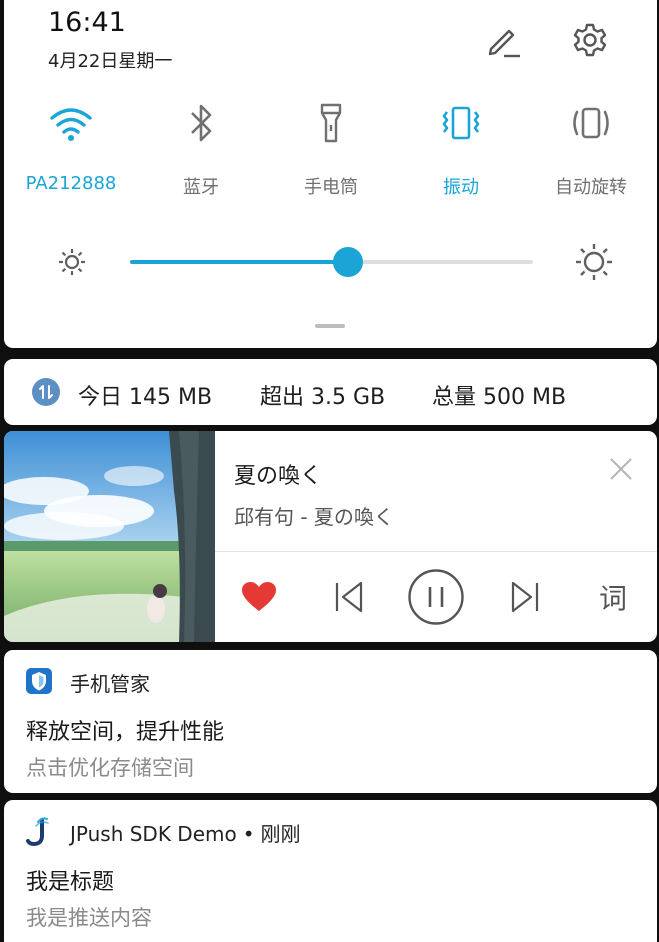 The width and height of the screenshot is (659, 942). What do you see at coordinates (280, 834) in the screenshot?
I see `notification-time: 刚刚` at bounding box center [280, 834].